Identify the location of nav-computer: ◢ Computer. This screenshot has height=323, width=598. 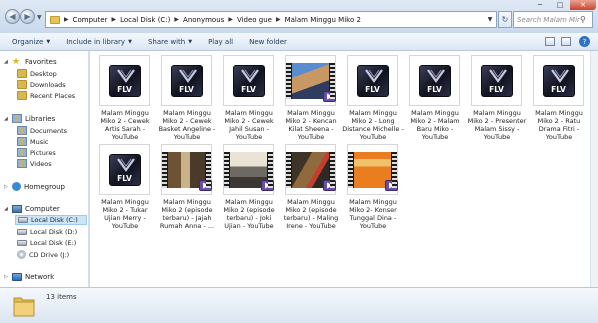
(32, 209).